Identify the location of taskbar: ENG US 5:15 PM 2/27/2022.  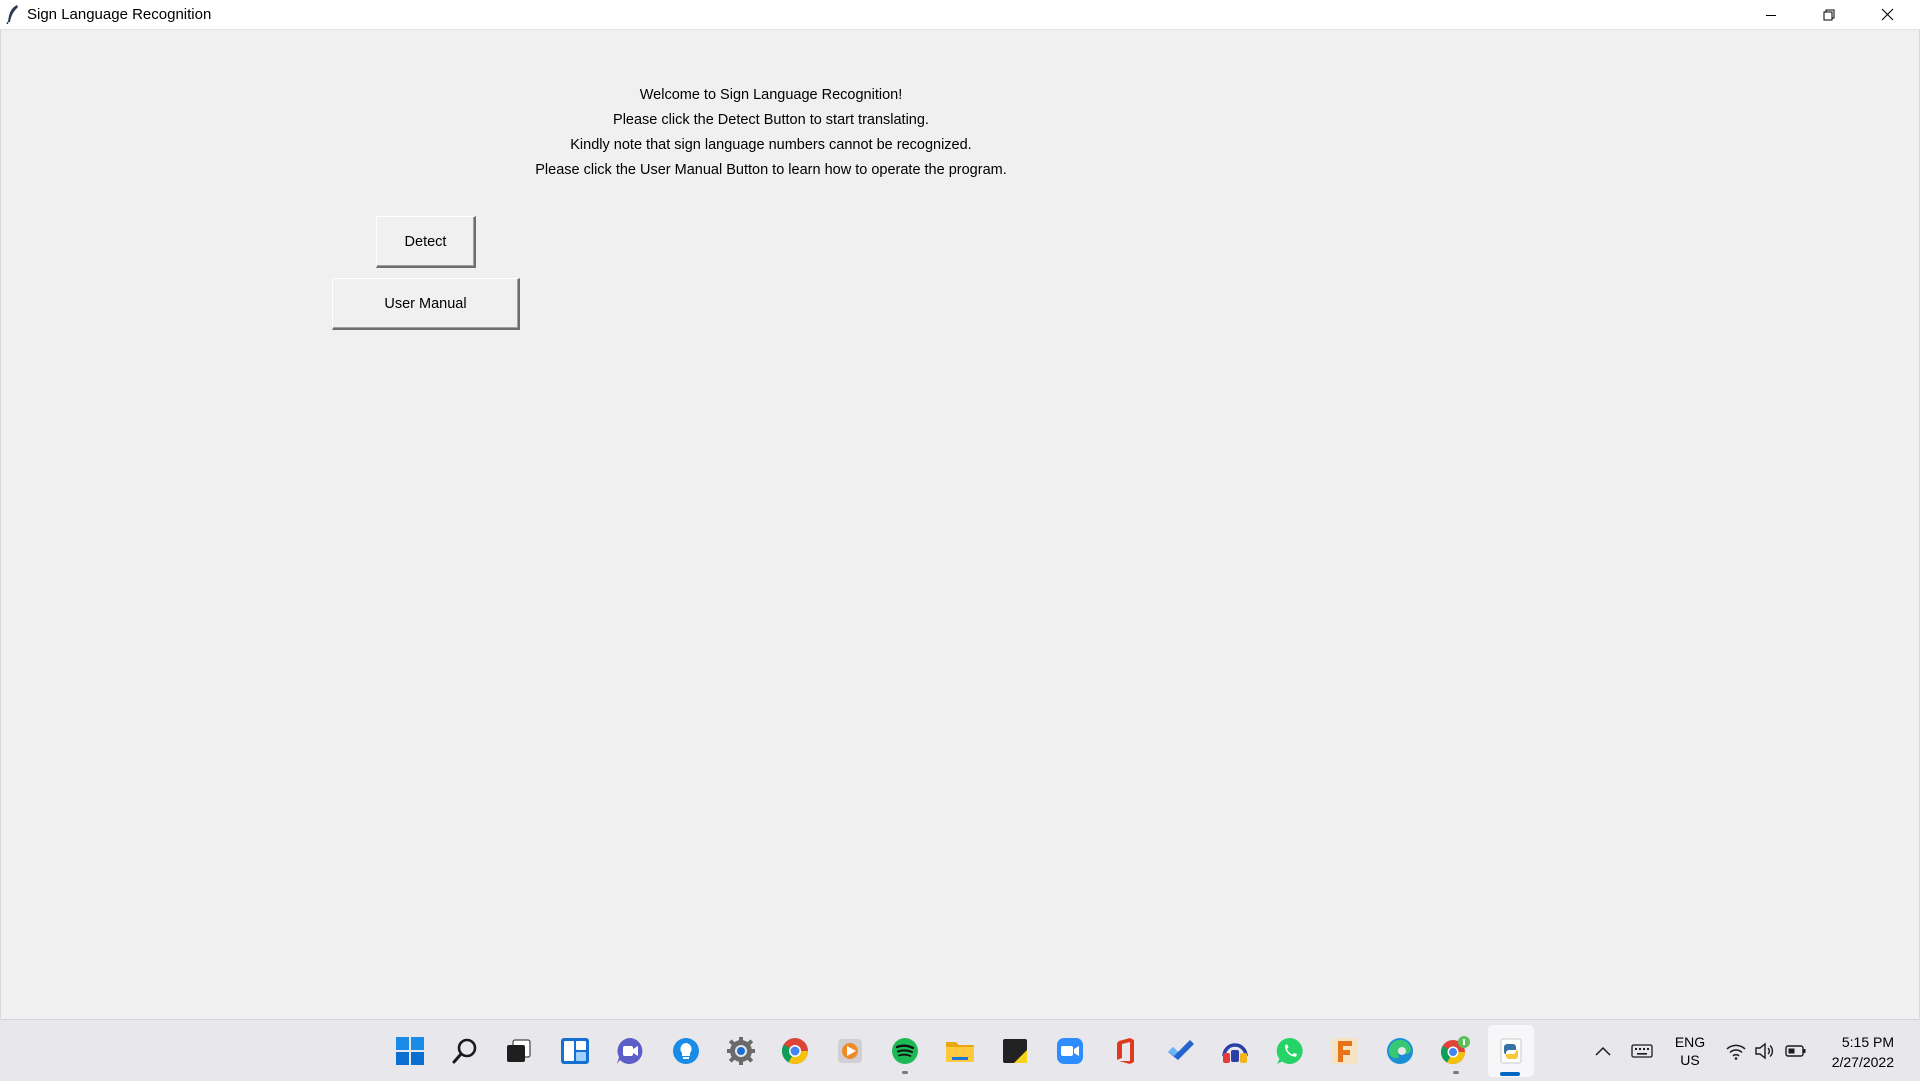
(960, 1050).